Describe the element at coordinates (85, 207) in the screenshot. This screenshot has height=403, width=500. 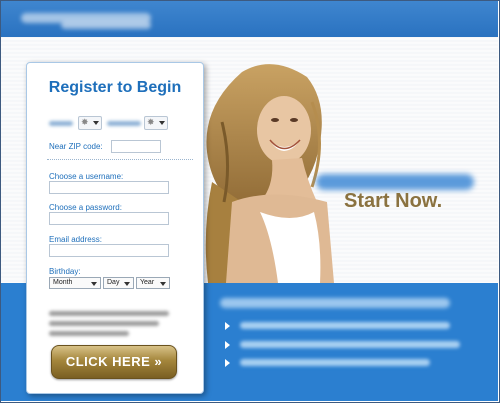
I see `password-label: Choose a password:` at that location.